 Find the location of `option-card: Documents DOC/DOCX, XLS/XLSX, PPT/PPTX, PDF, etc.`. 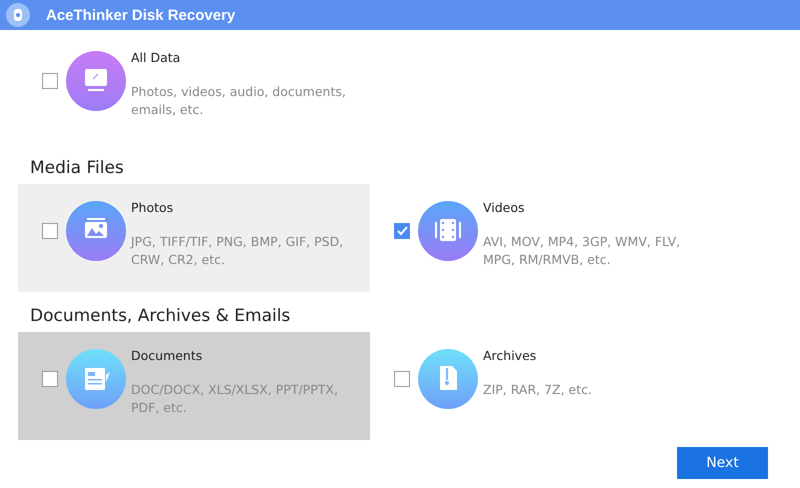

option-card: Documents DOC/DOCX, XLS/XLSX, PPT/PPTX, PDF, etc. is located at coordinates (194, 386).